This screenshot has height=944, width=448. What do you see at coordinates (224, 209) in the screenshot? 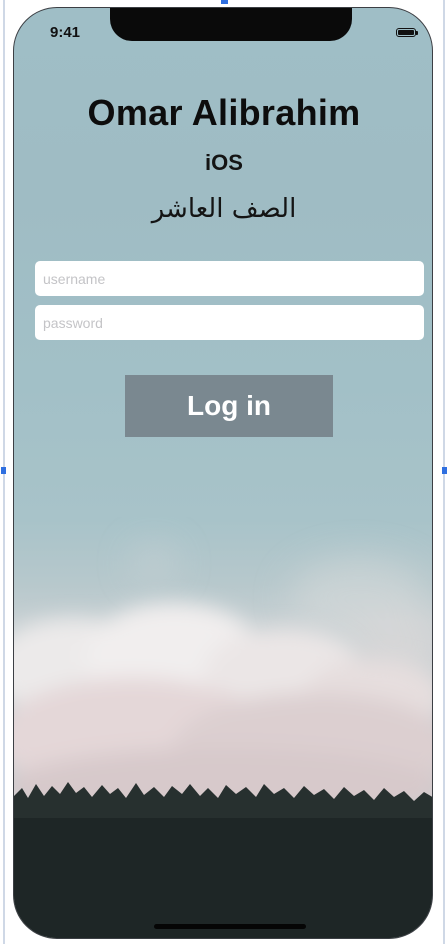
I see `grade-label: الصف العاشر` at bounding box center [224, 209].